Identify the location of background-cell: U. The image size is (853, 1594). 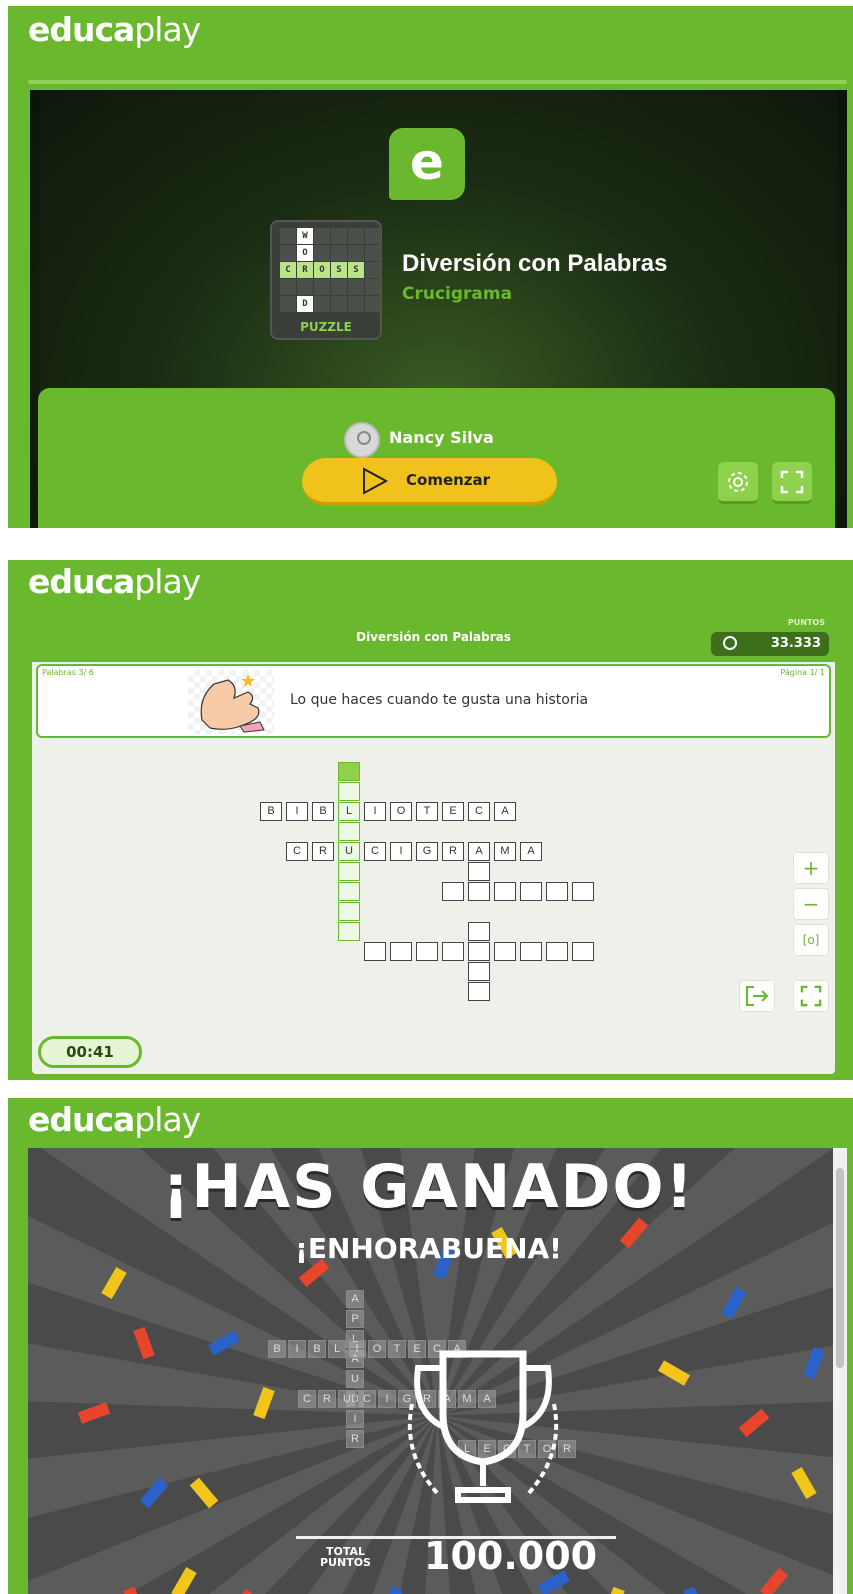
(355, 1379).